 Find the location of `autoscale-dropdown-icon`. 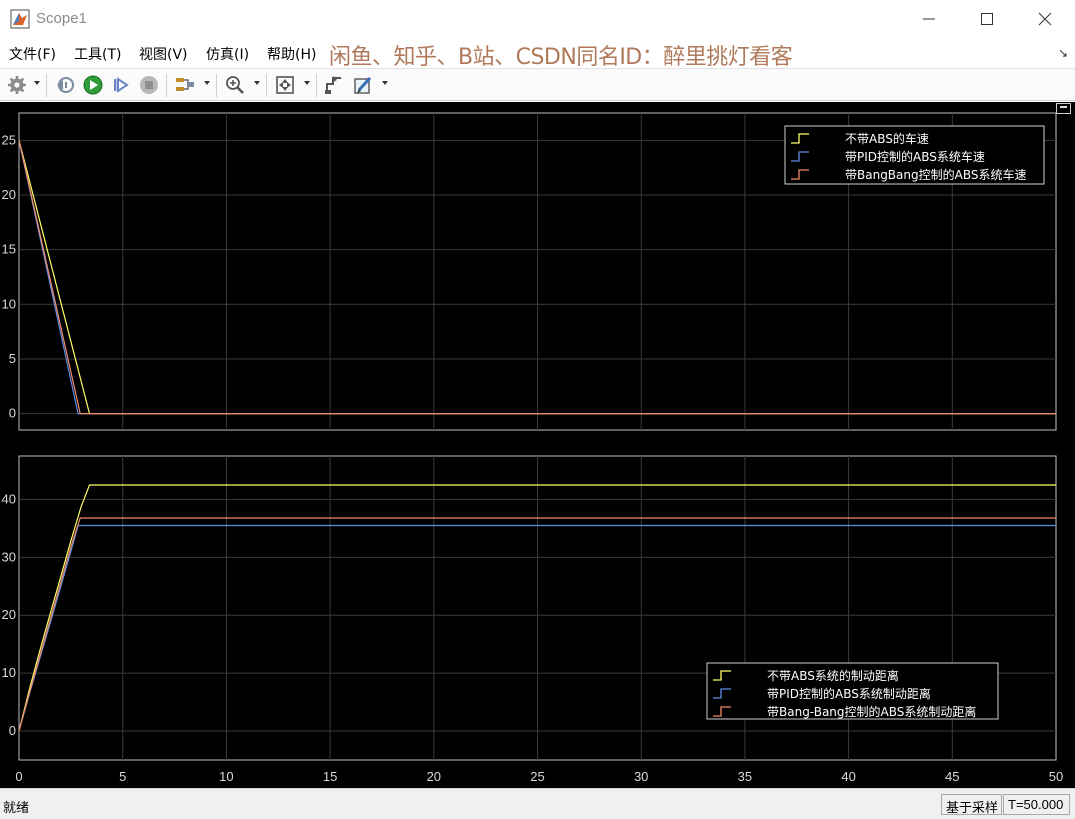

autoscale-dropdown-icon is located at coordinates (307, 83).